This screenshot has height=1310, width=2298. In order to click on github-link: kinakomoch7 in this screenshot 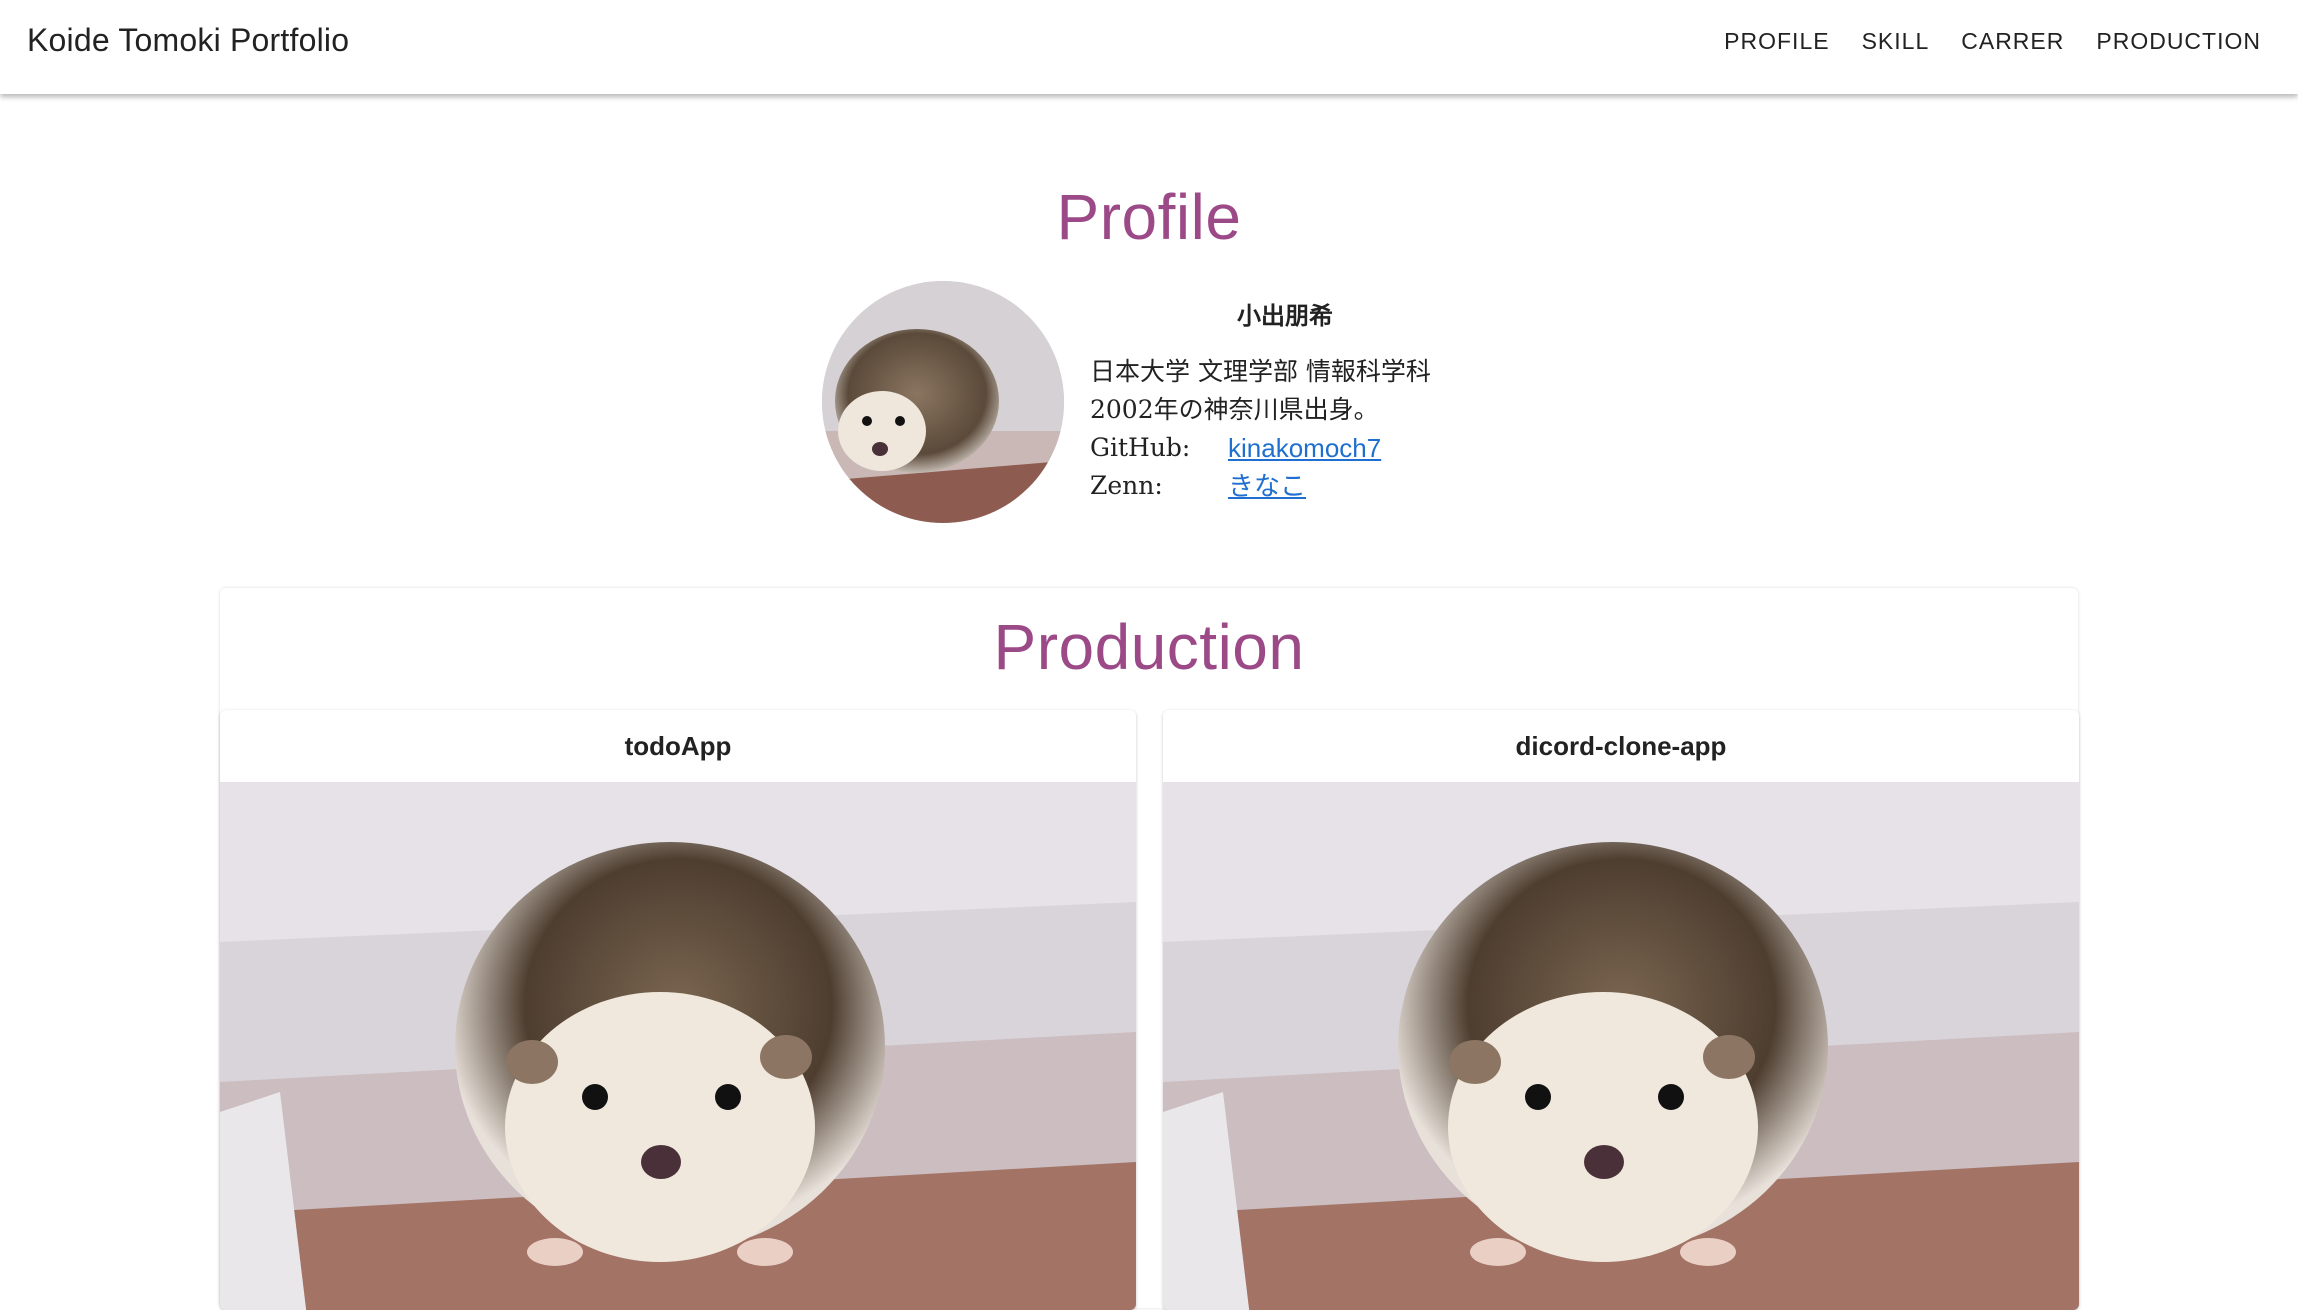, I will do `click(1304, 448)`.